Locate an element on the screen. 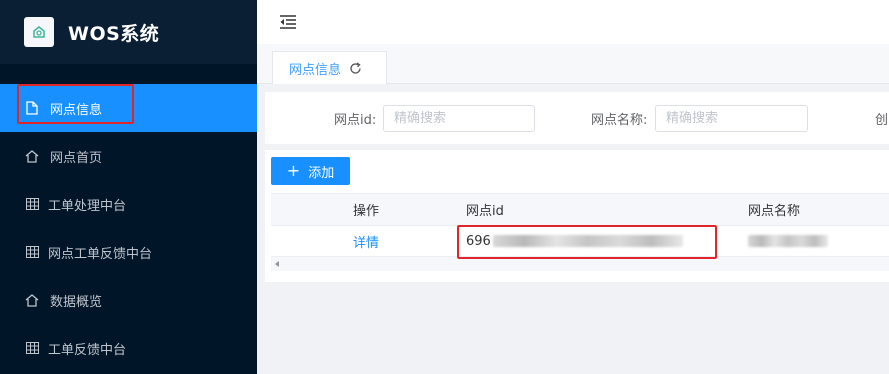 This screenshot has width=889, height=374. field-label-outlet-id: 网点id: is located at coordinates (355, 120).